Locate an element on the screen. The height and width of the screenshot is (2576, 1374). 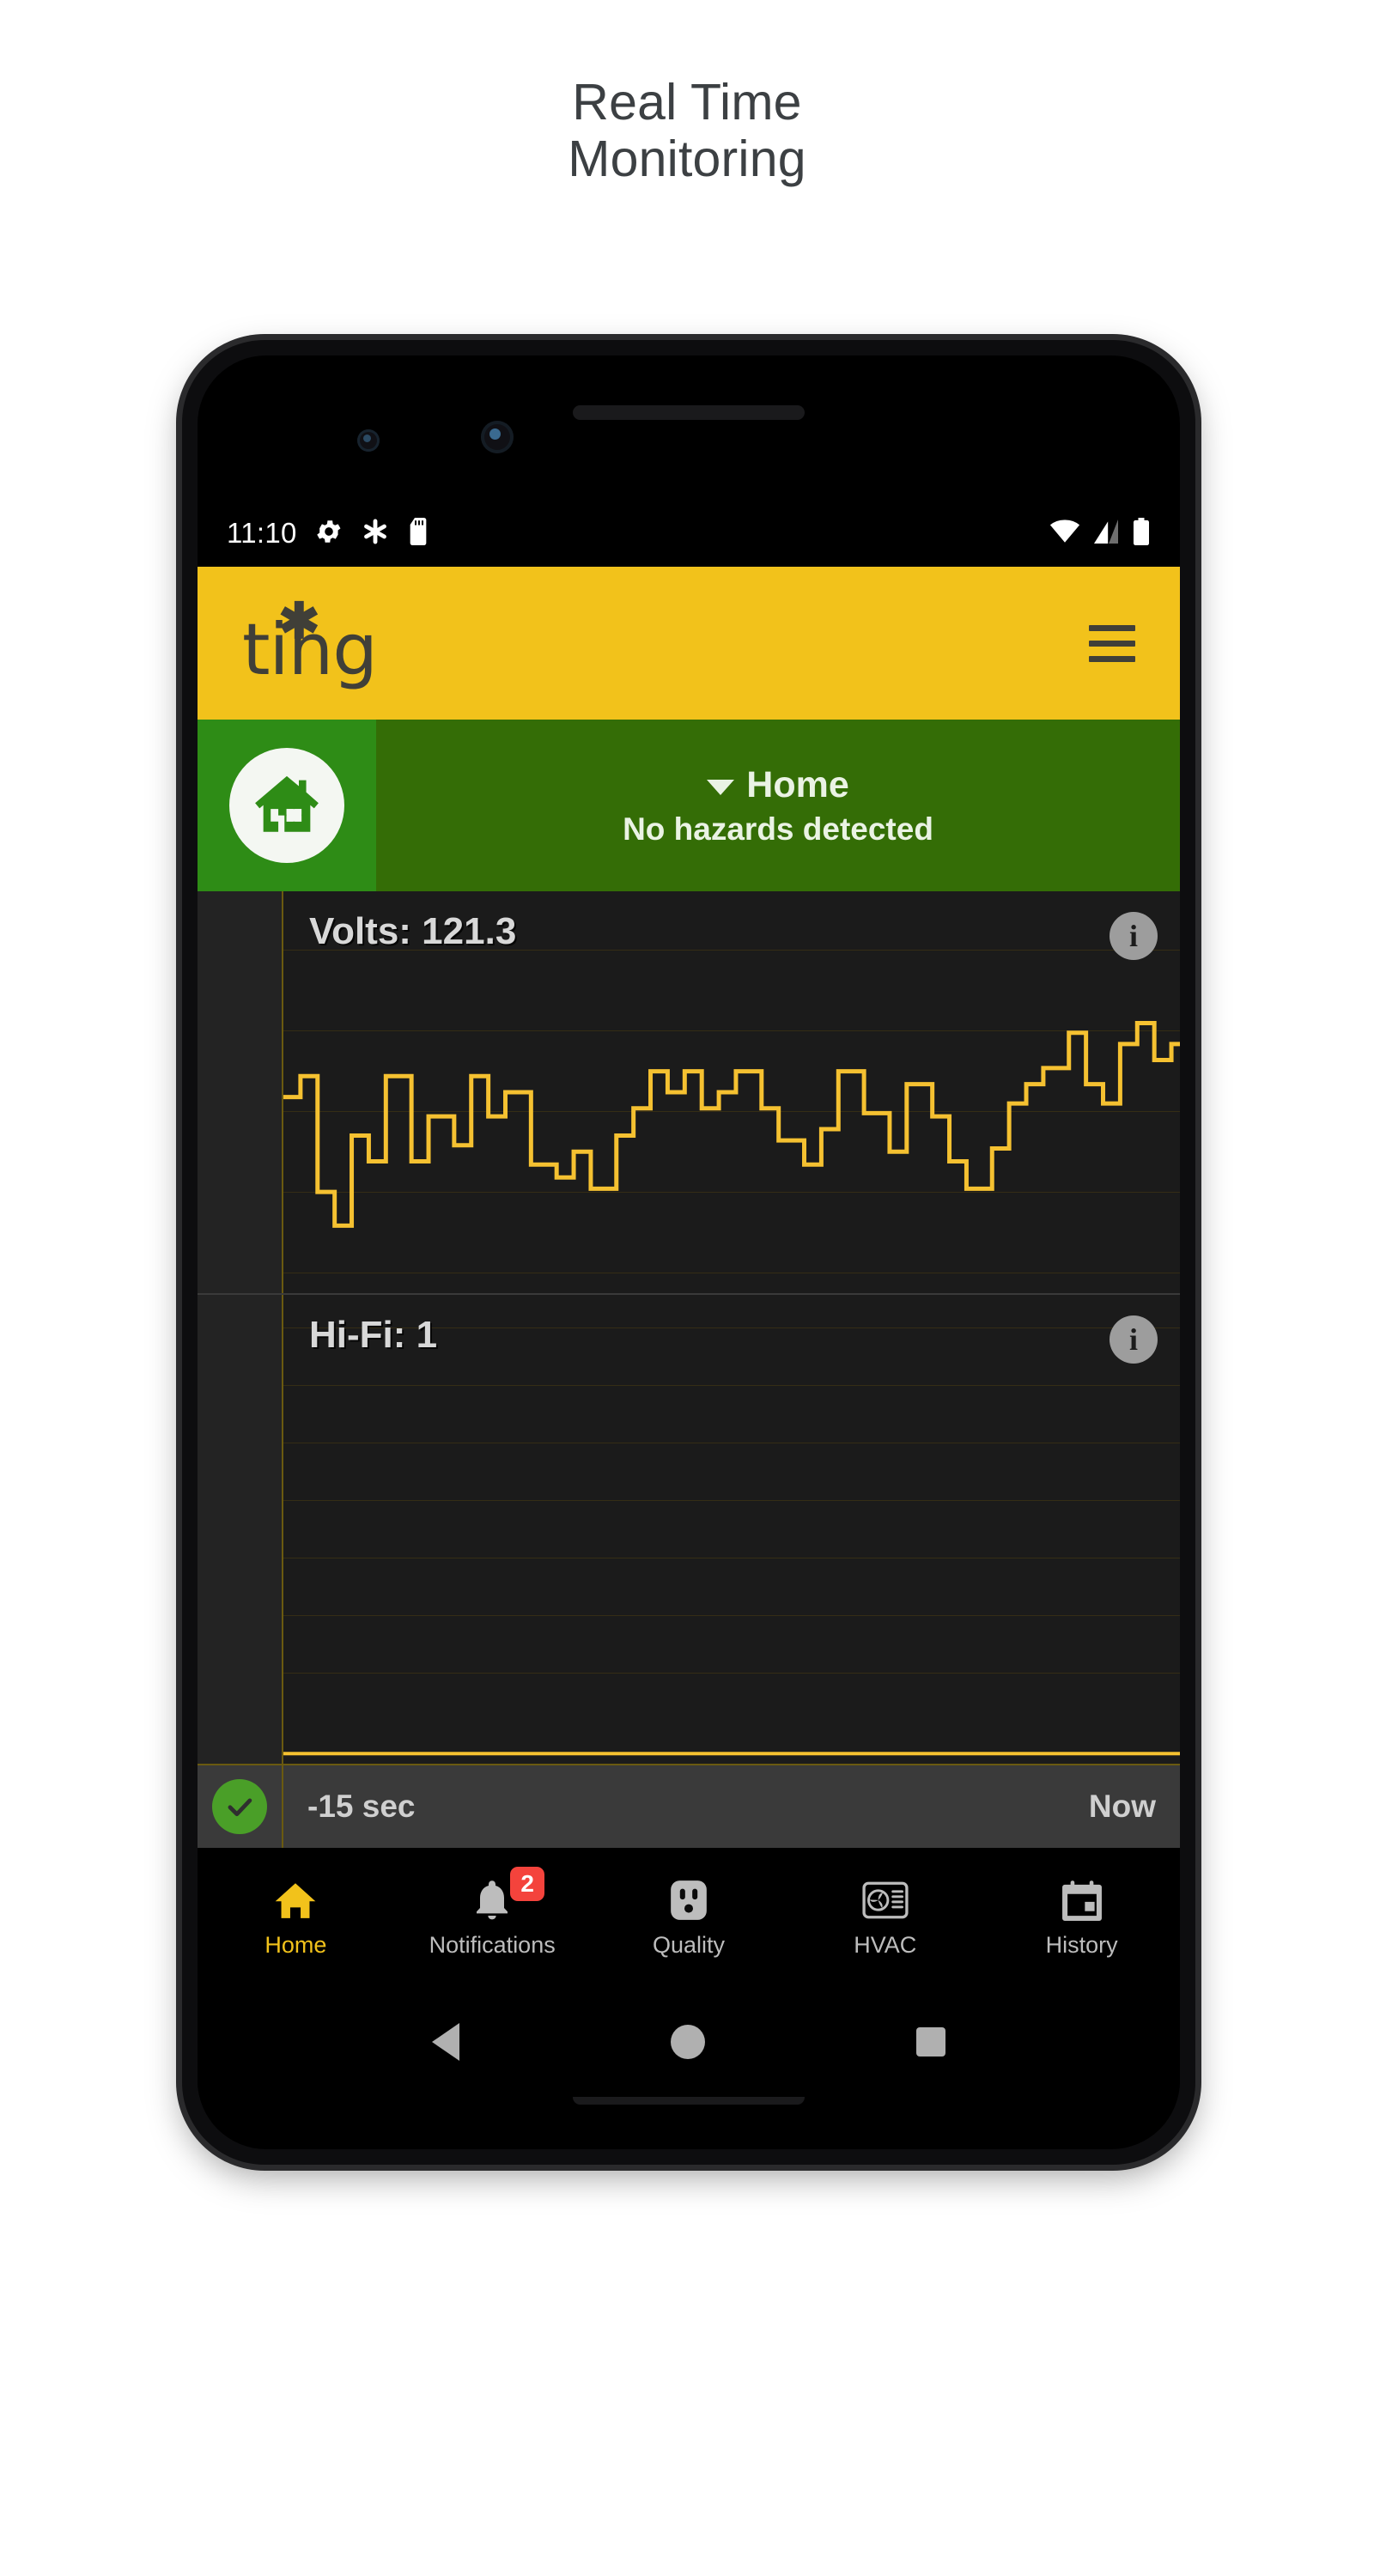
hifi-info-icon: i is located at coordinates (1134, 1339).